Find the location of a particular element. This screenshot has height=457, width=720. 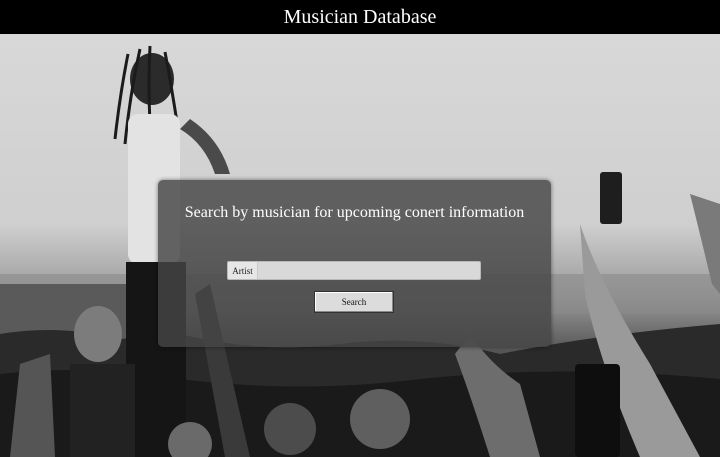

site-header: Musician Database is located at coordinates (360, 17).